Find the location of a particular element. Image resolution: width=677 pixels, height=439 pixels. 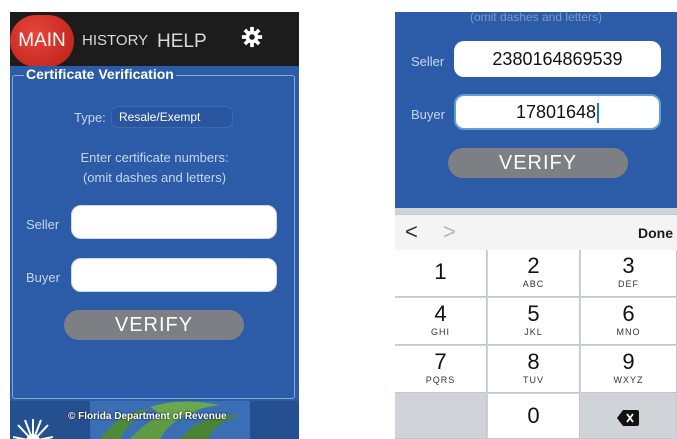

seller-input is located at coordinates (174, 222).